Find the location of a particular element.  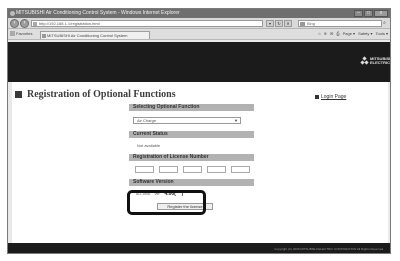

forward-button: › is located at coordinates (24, 23).